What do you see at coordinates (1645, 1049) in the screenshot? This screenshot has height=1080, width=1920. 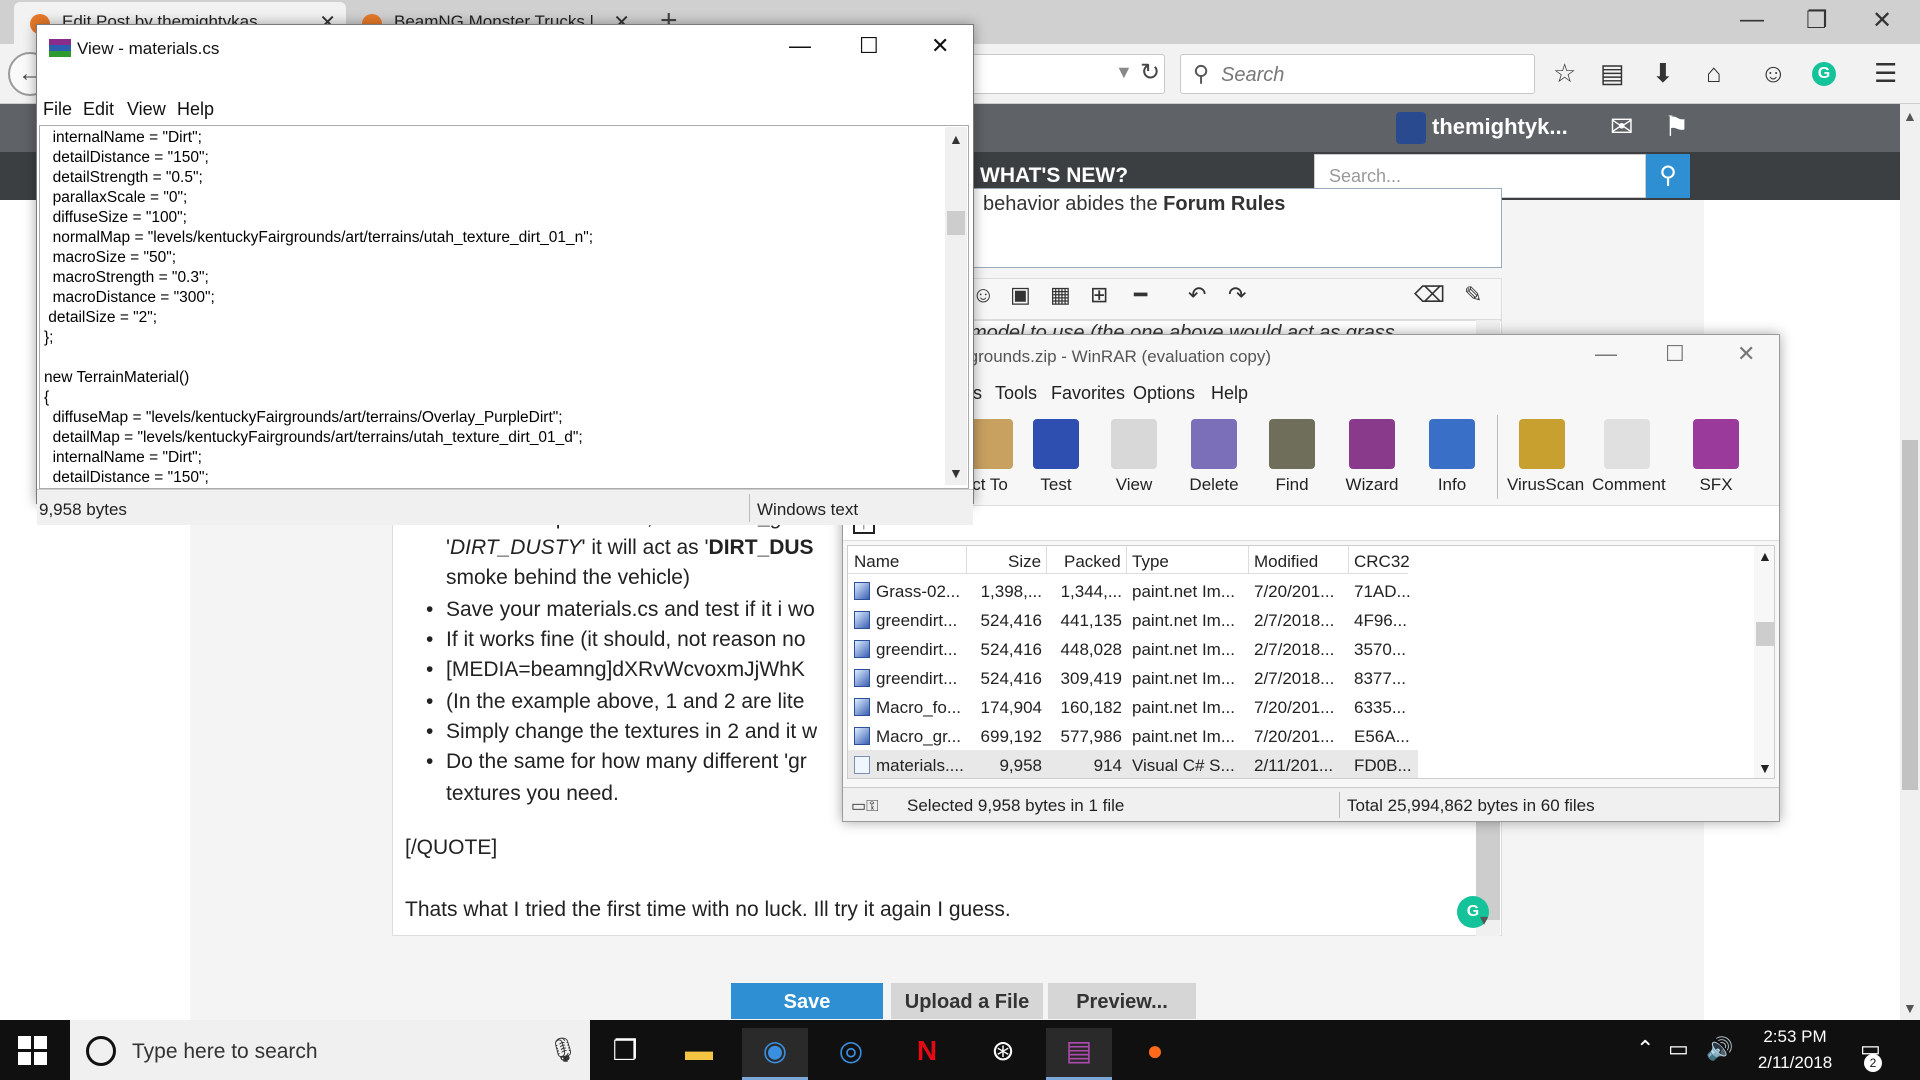 I see `tray-chevron-up-icon: ⌃` at bounding box center [1645, 1049].